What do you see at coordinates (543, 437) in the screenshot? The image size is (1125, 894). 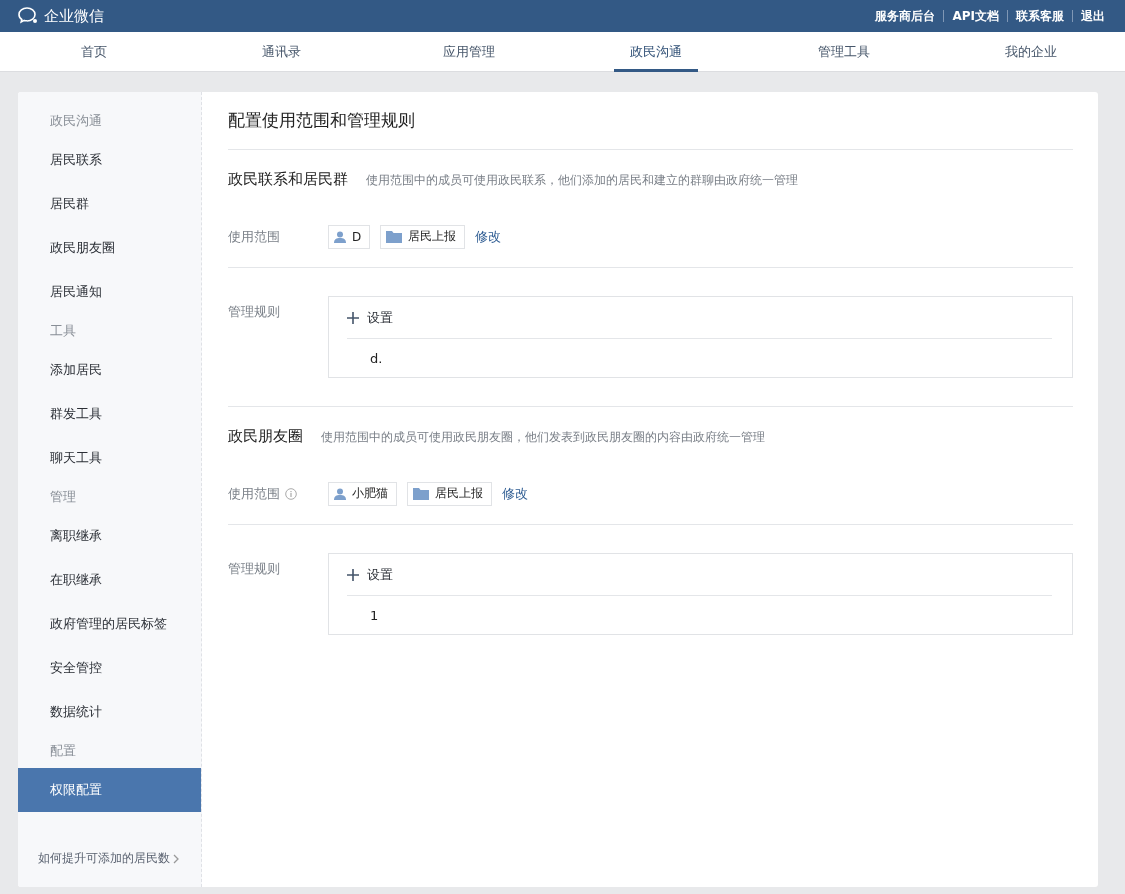 I see `section-description: 使用范围中的成员可使用政民朋友圈，他们发表到政民朋友圈的内容由政府统一管理` at bounding box center [543, 437].